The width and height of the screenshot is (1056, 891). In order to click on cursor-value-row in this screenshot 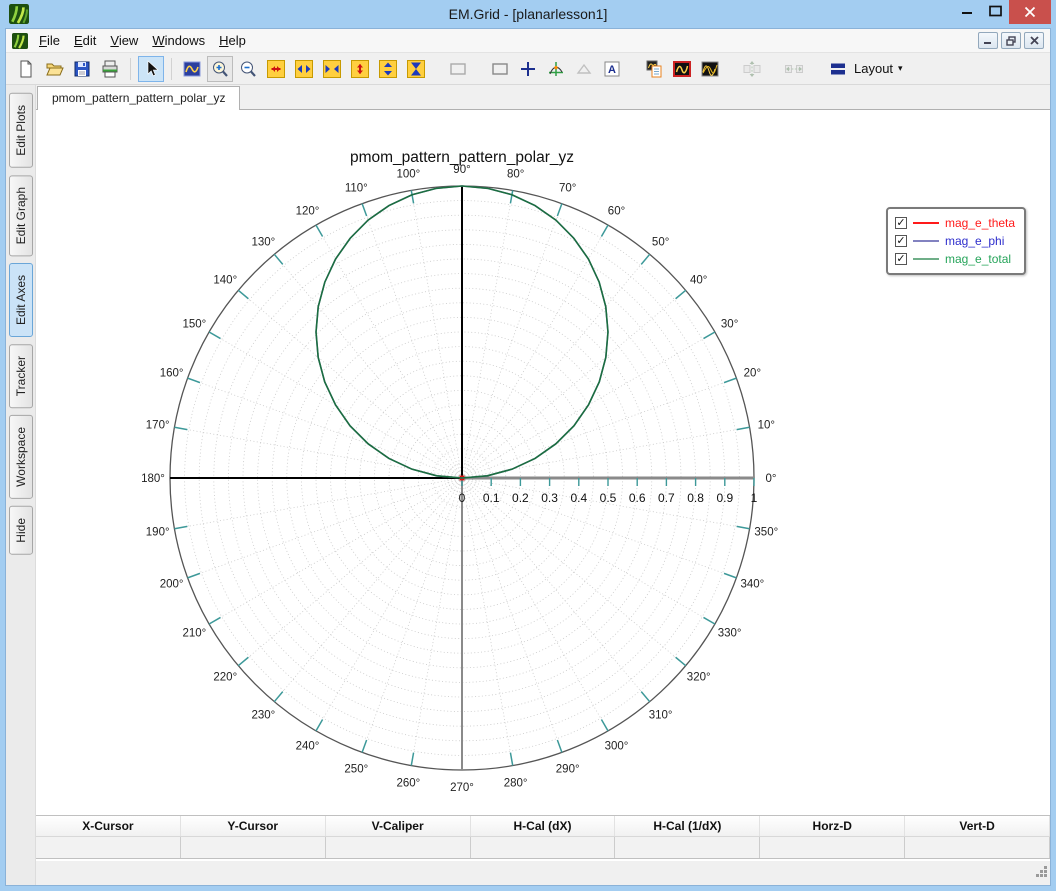, I will do `click(543, 847)`.